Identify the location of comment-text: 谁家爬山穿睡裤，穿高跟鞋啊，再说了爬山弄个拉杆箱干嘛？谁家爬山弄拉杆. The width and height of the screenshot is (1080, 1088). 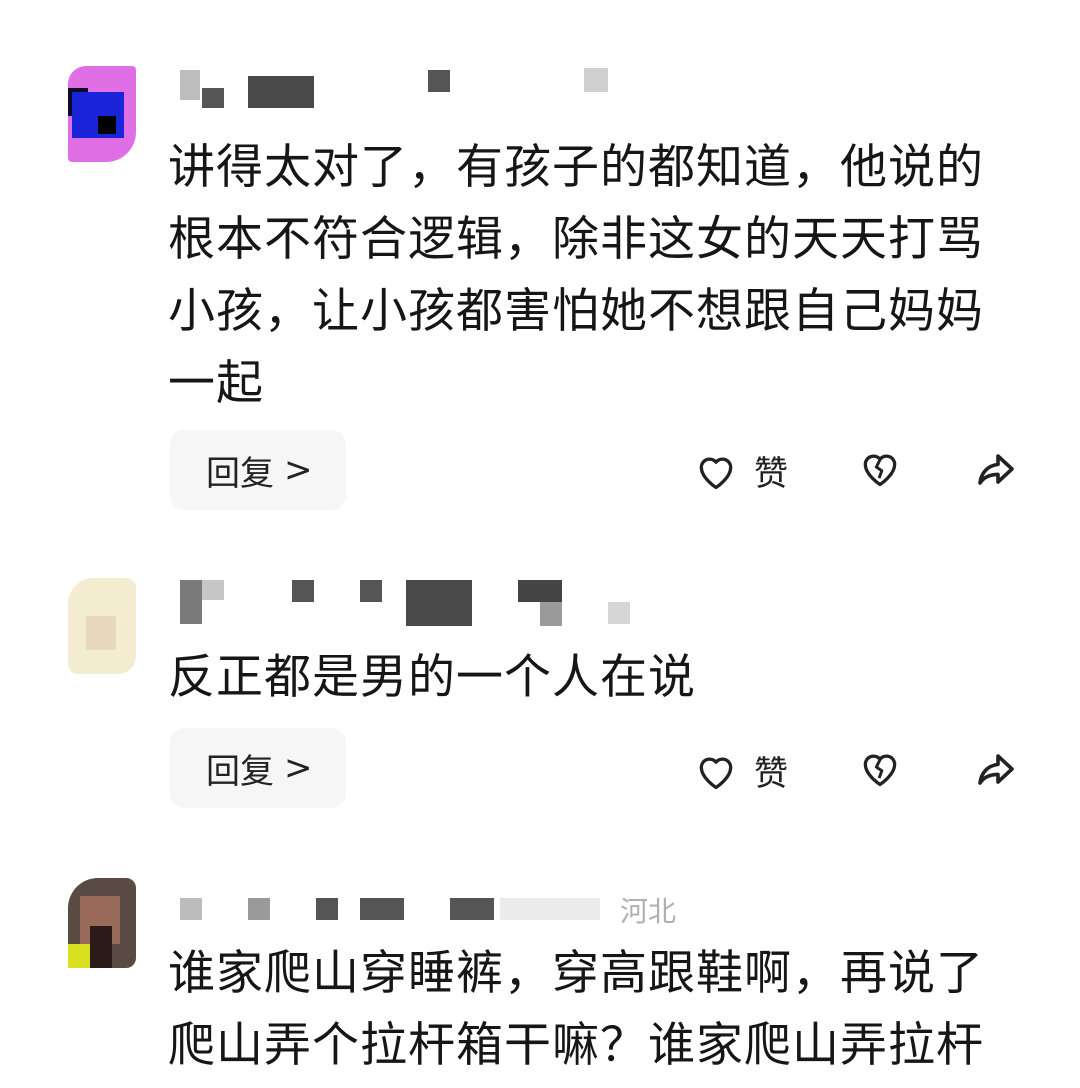
(576, 1009).